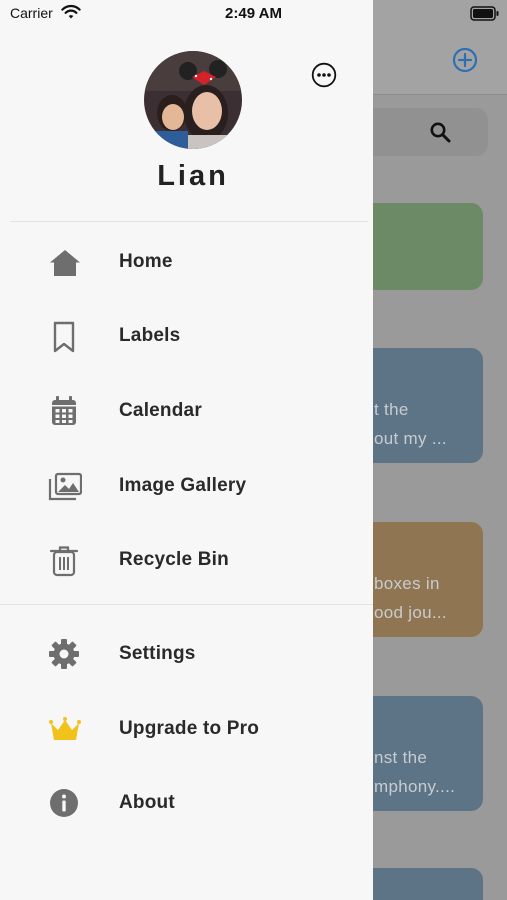 Image resolution: width=507 pixels, height=900 pixels. What do you see at coordinates (160, 410) in the screenshot?
I see `menu-label: Calendar` at bounding box center [160, 410].